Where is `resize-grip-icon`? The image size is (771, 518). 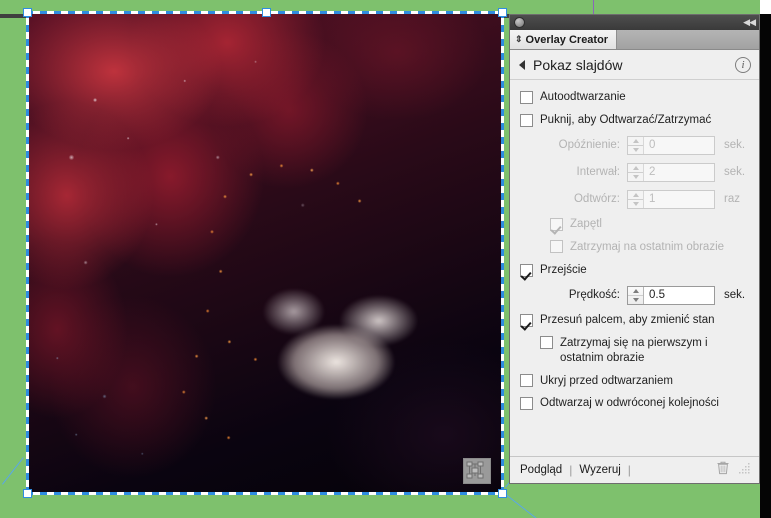 resize-grip-icon is located at coordinates (745, 470).